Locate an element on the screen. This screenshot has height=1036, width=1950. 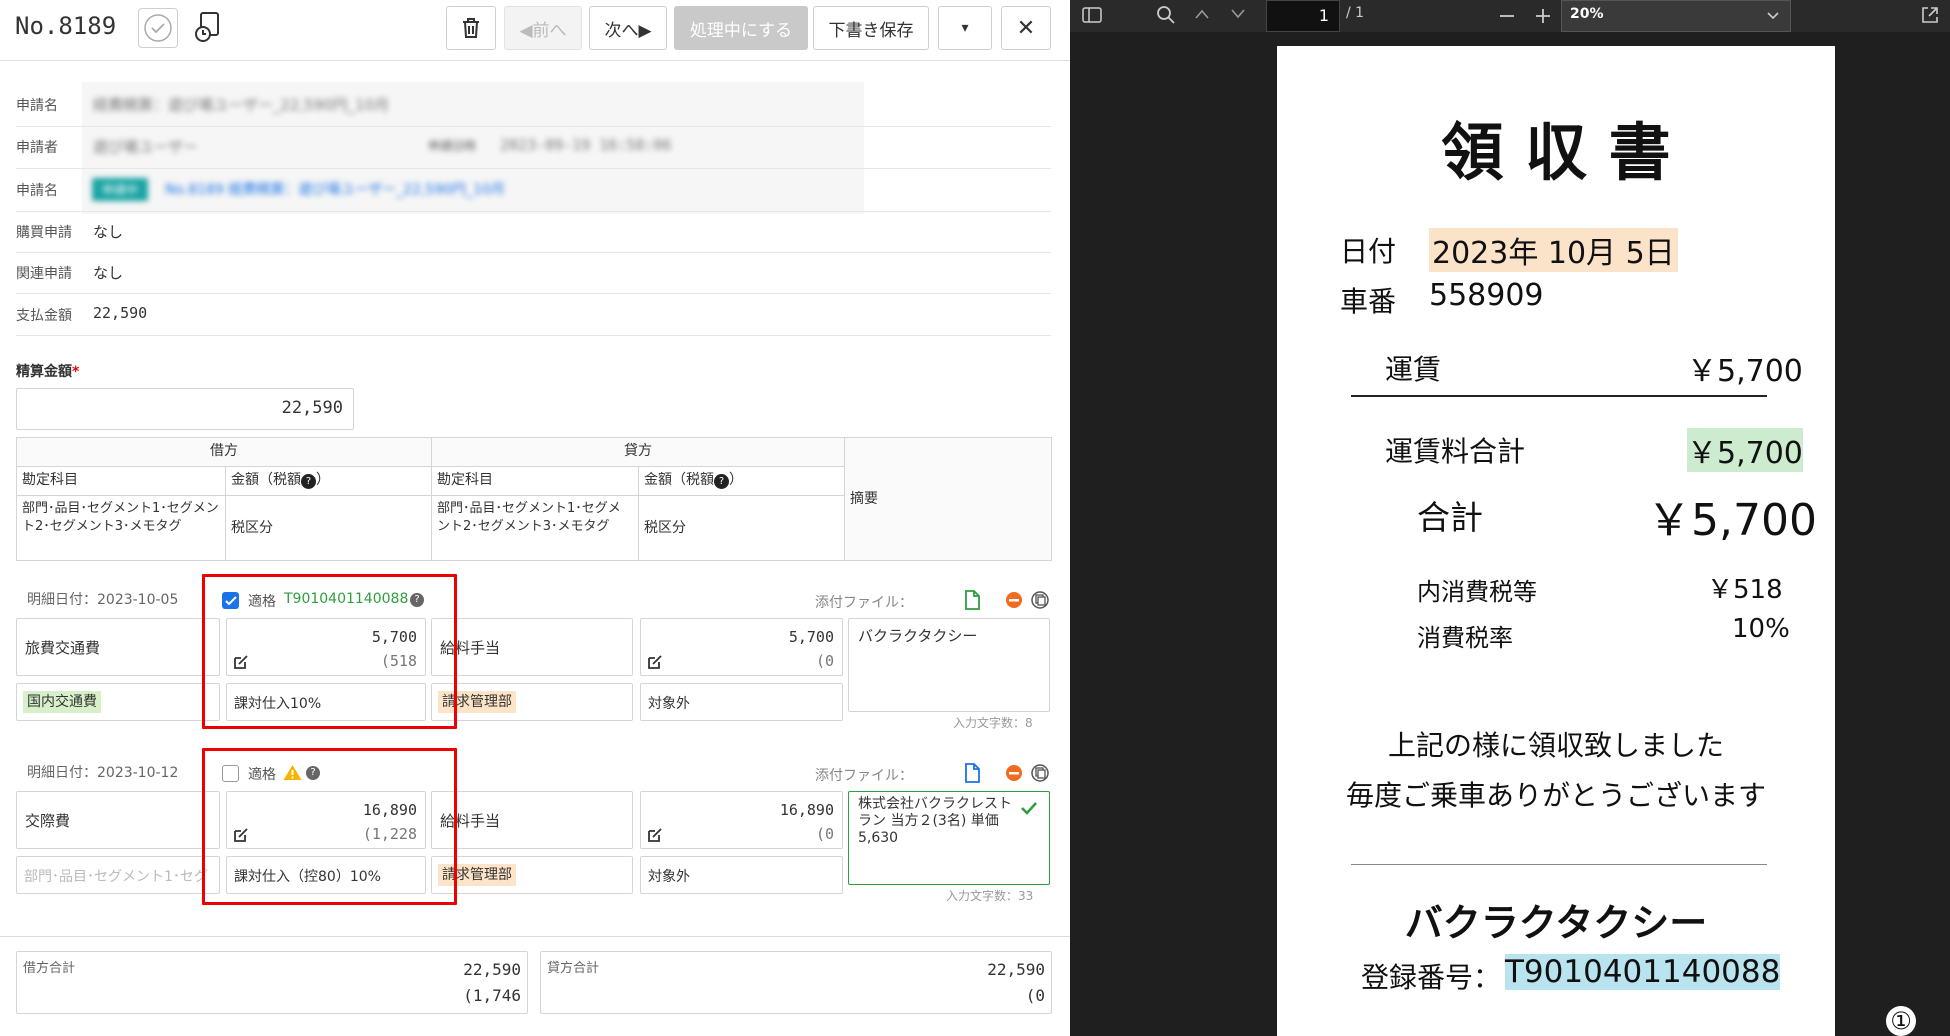
credit-total-box: 貸方合計 22,590 (0 is located at coordinates (796, 982).